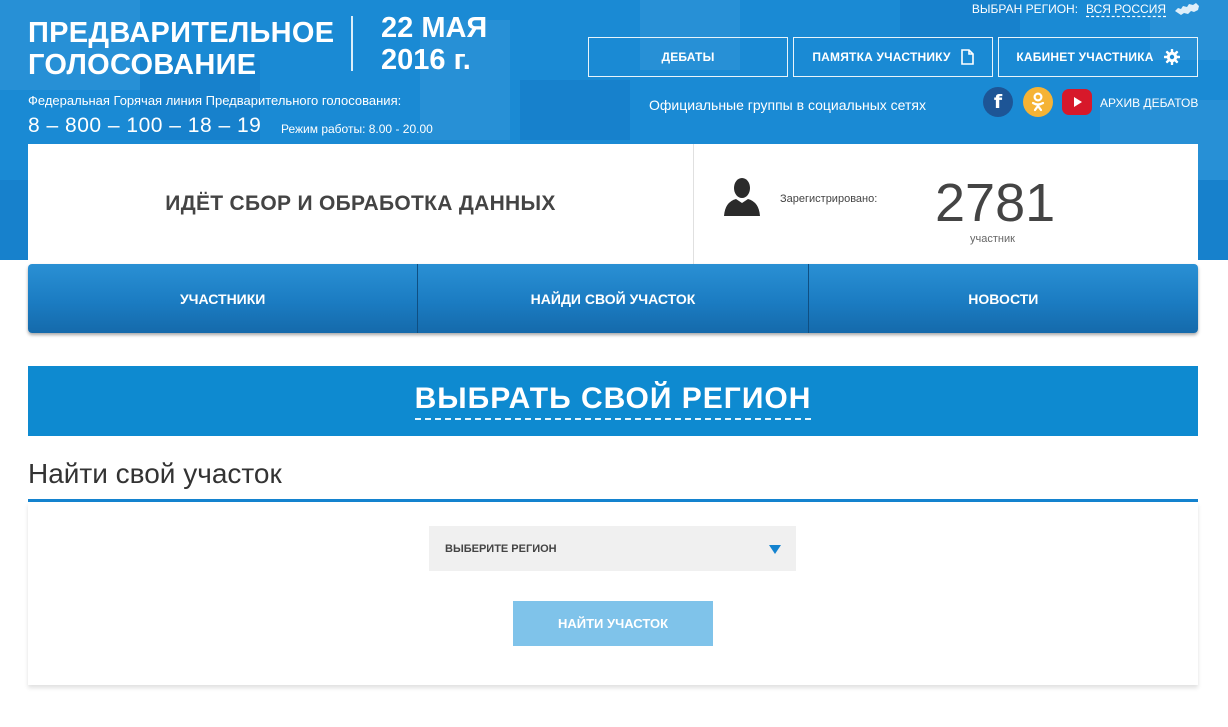 Image resolution: width=1228 pixels, height=727 pixels. What do you see at coordinates (693, 204) in the screenshot?
I see `status-divider` at bounding box center [693, 204].